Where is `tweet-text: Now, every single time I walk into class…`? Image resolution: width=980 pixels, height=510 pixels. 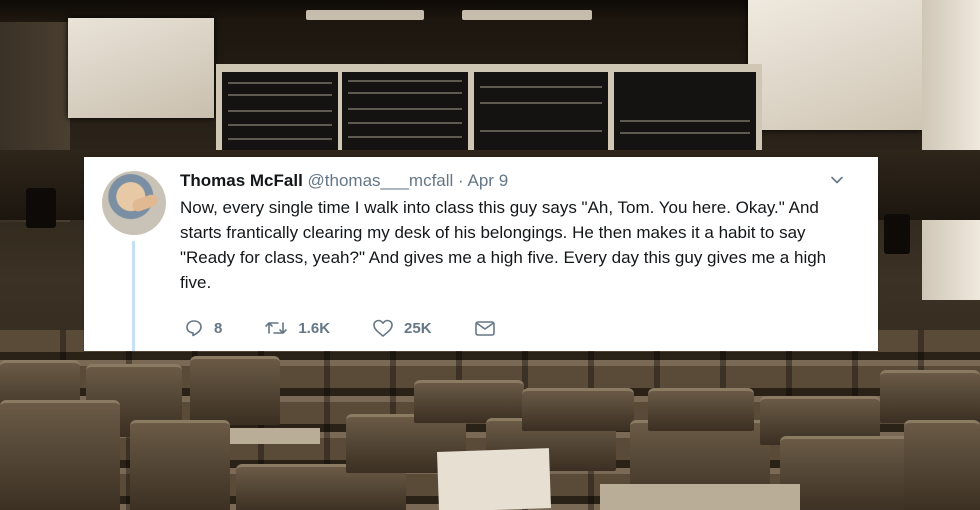
tweet-text: Now, every single time I walk into class… is located at coordinates (503, 245).